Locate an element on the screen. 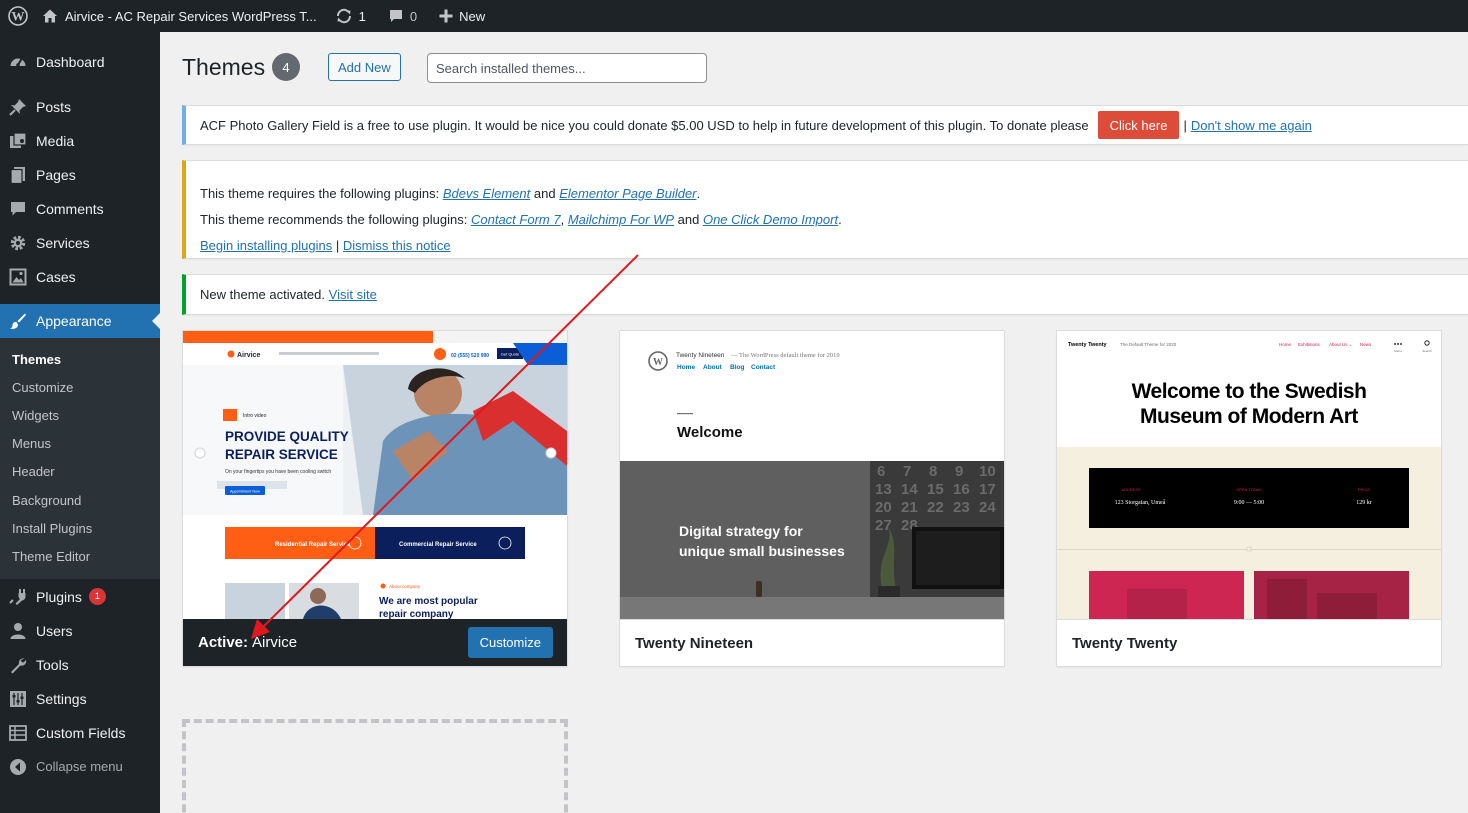  theme-footer-twenty-nineteen: Twenty Nineteen is located at coordinates (812, 642).